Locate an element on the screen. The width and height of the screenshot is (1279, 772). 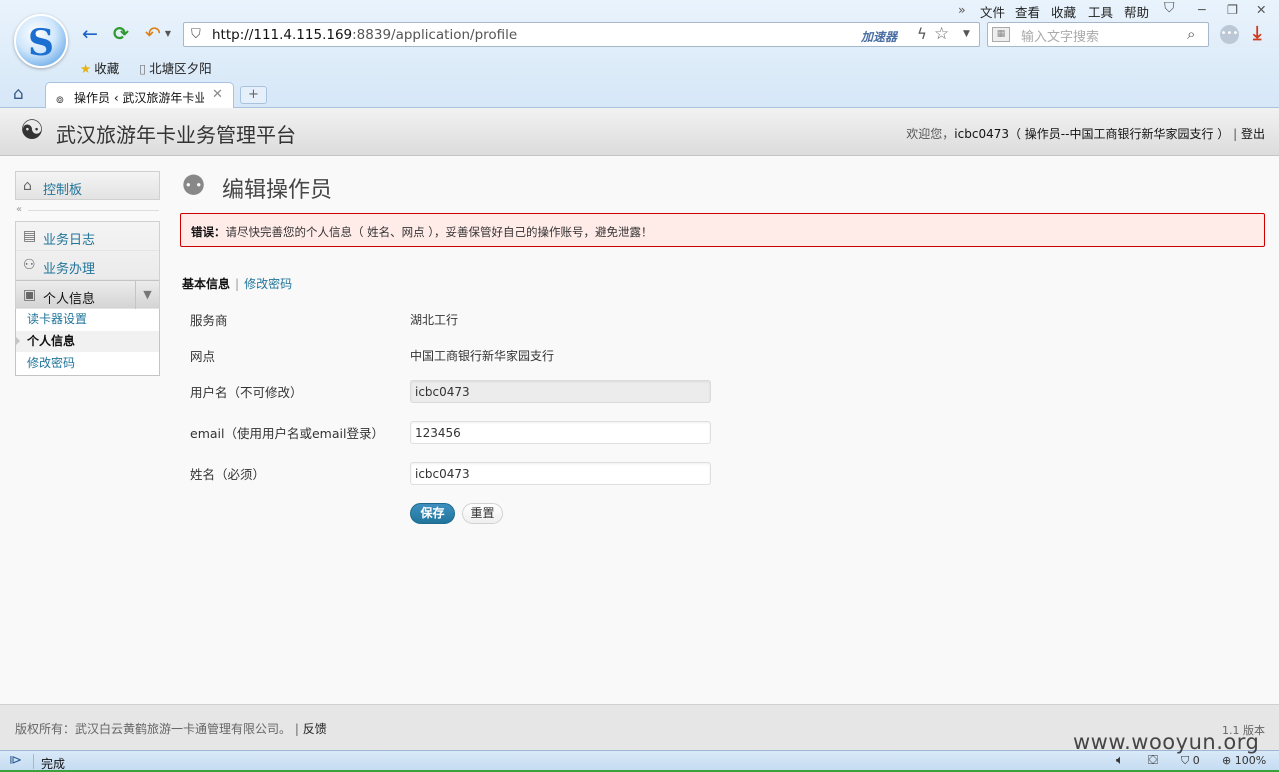
close-icon: ✕ is located at coordinates (1261, 9).